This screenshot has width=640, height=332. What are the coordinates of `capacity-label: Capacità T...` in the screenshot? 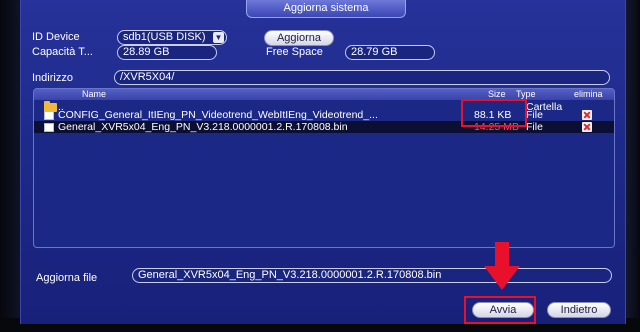 It's located at (62, 52).